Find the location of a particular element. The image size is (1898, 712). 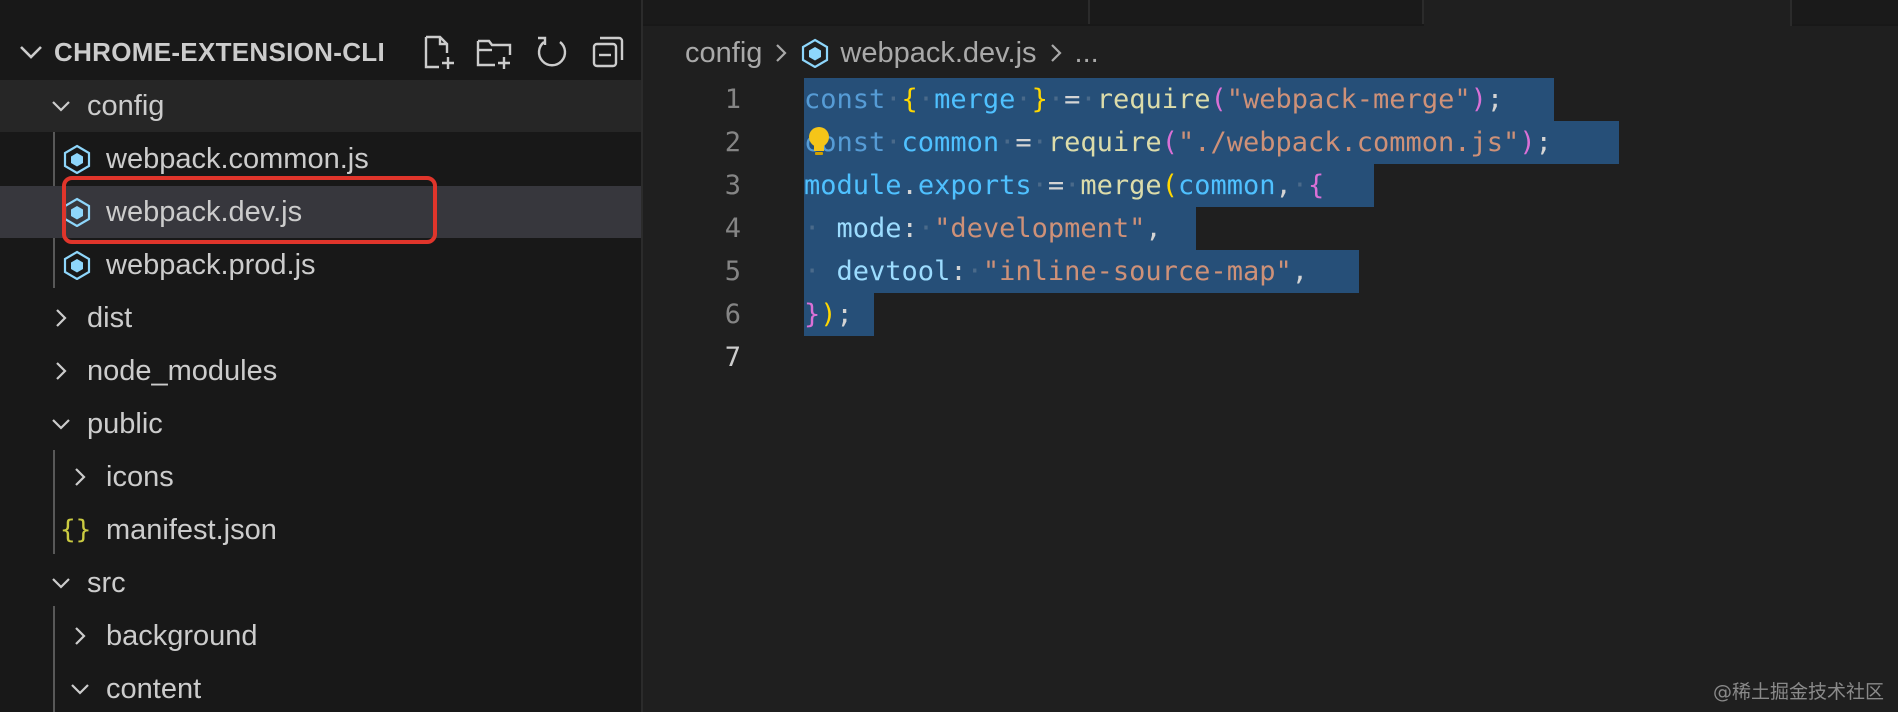

tree-item-label: src is located at coordinates (106, 583).